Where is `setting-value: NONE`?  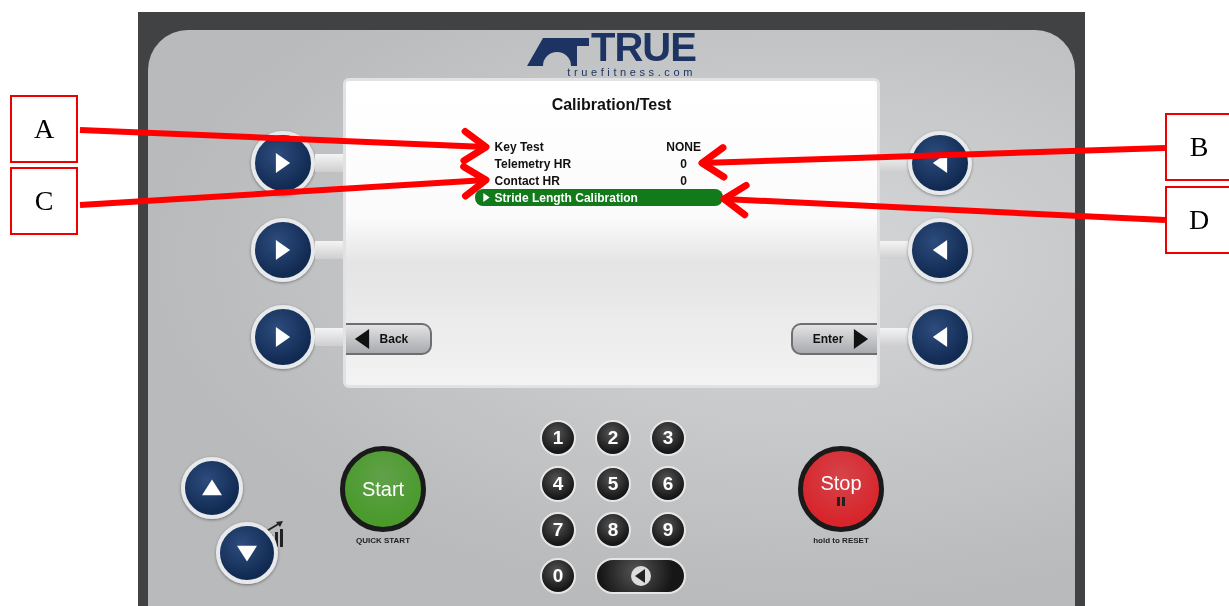 setting-value: NONE is located at coordinates (683, 146).